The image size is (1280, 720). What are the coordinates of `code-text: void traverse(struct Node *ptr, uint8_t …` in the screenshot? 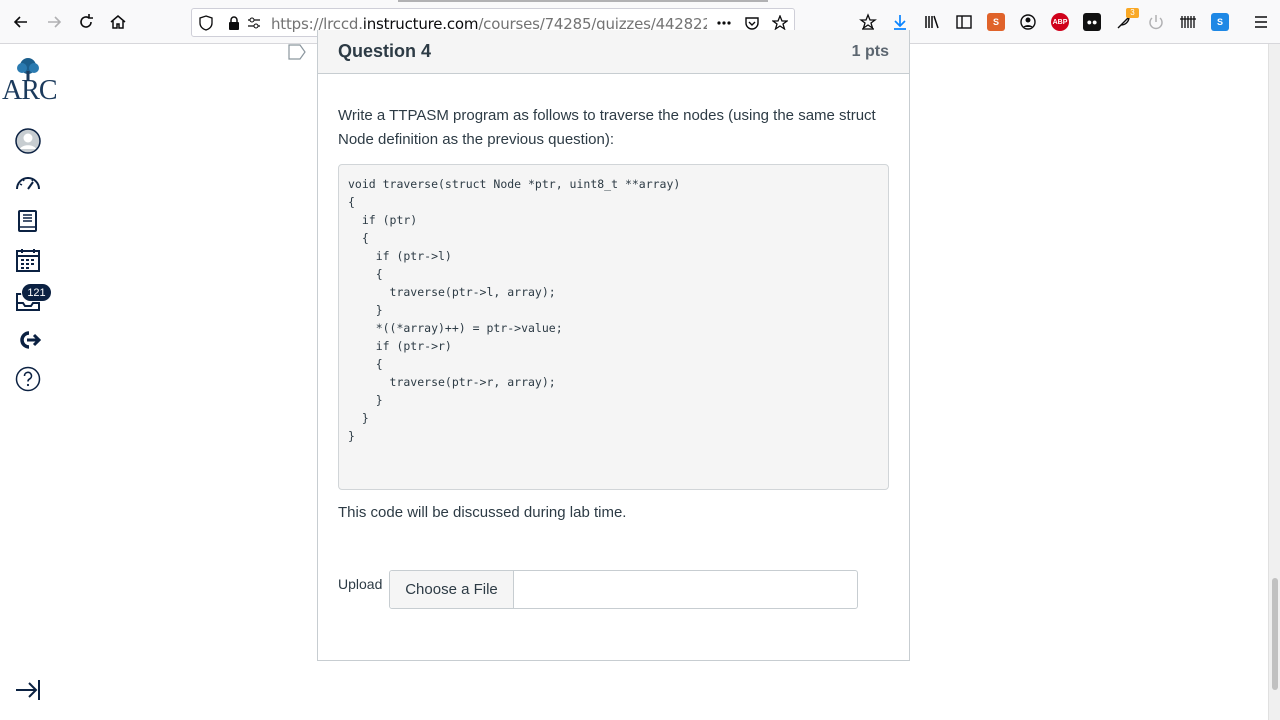 It's located at (514, 310).